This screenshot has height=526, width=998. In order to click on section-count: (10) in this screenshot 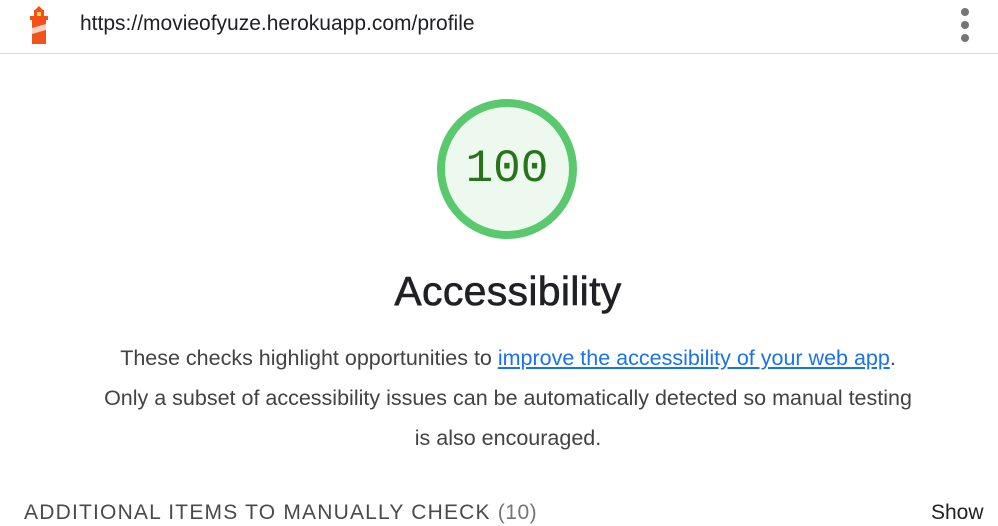, I will do `click(517, 512)`.